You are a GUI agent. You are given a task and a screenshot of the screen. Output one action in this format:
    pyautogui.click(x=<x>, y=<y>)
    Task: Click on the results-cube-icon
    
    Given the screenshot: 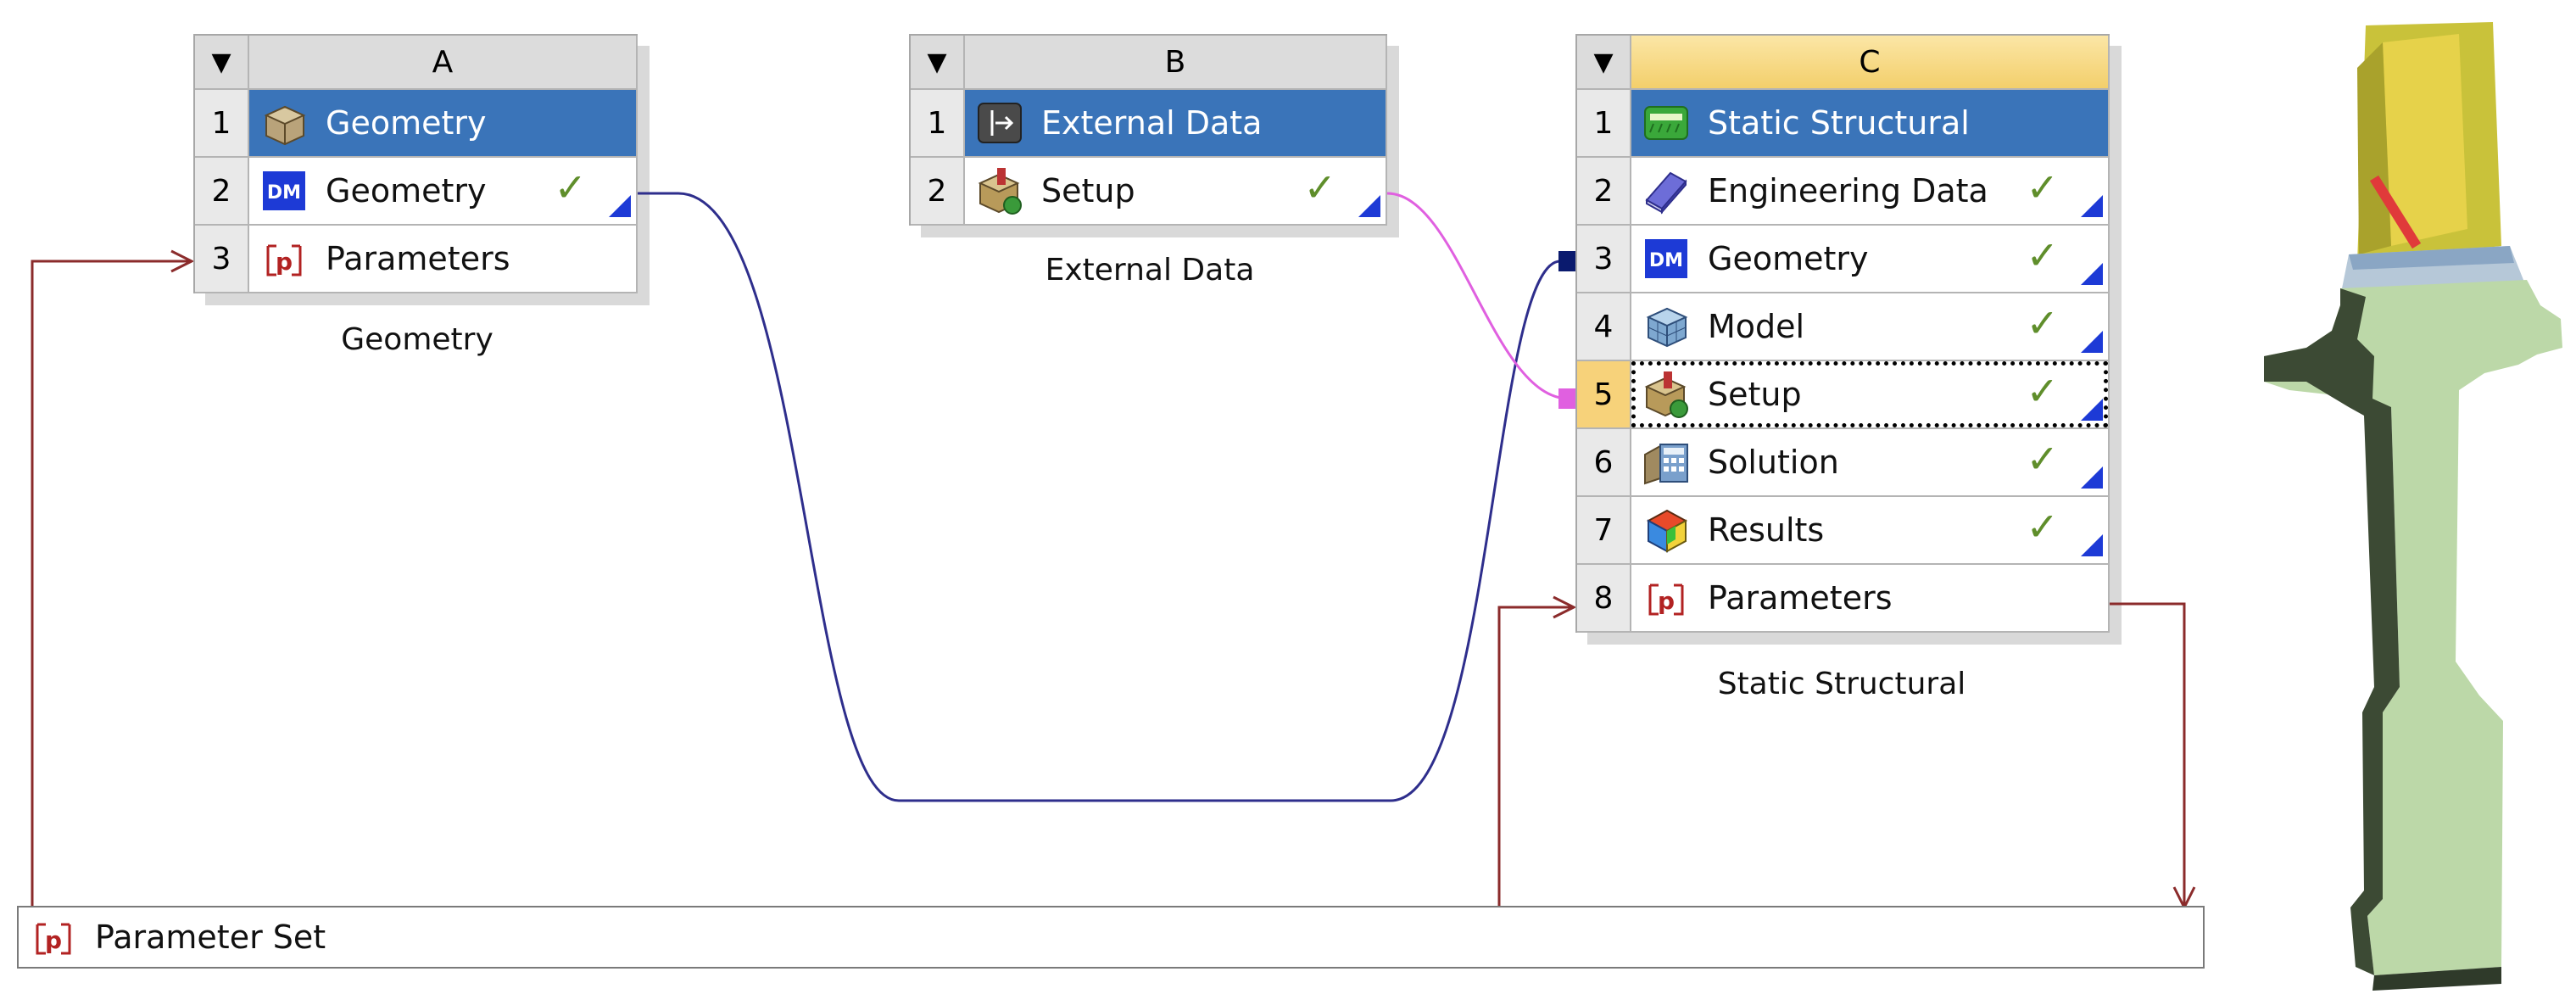 What is the action you would take?
    pyautogui.click(x=1666, y=530)
    